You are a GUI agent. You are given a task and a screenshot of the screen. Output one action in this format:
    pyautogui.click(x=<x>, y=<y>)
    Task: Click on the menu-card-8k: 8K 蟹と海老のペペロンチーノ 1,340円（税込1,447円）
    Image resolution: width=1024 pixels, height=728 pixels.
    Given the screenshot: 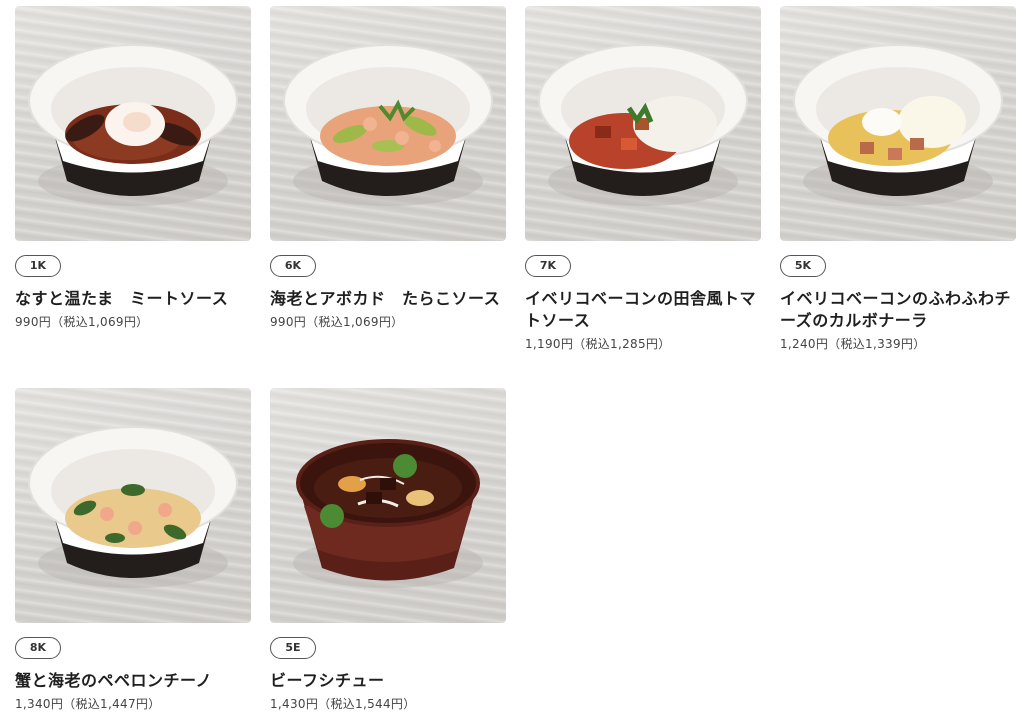 What is the action you would take?
    pyautogui.click(x=133, y=550)
    